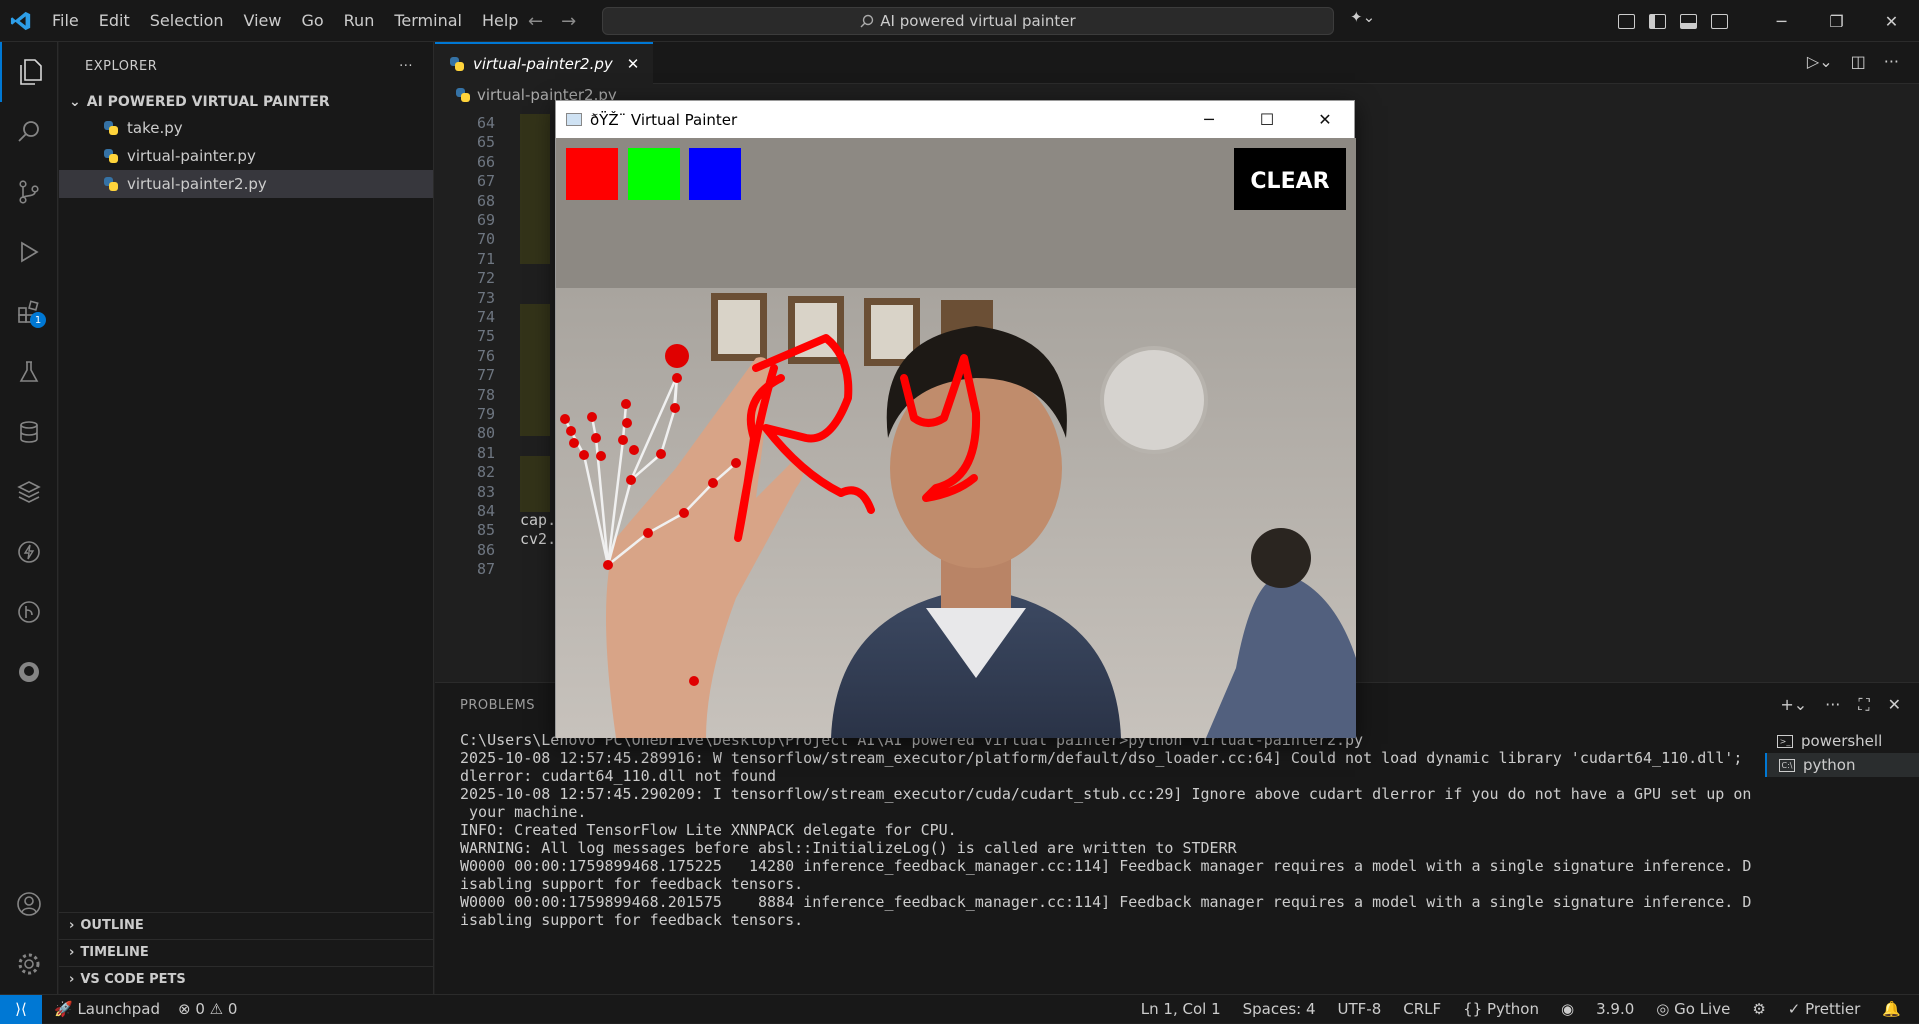  I want to click on panel-tab-problems: PROBLEMS, so click(497, 705).